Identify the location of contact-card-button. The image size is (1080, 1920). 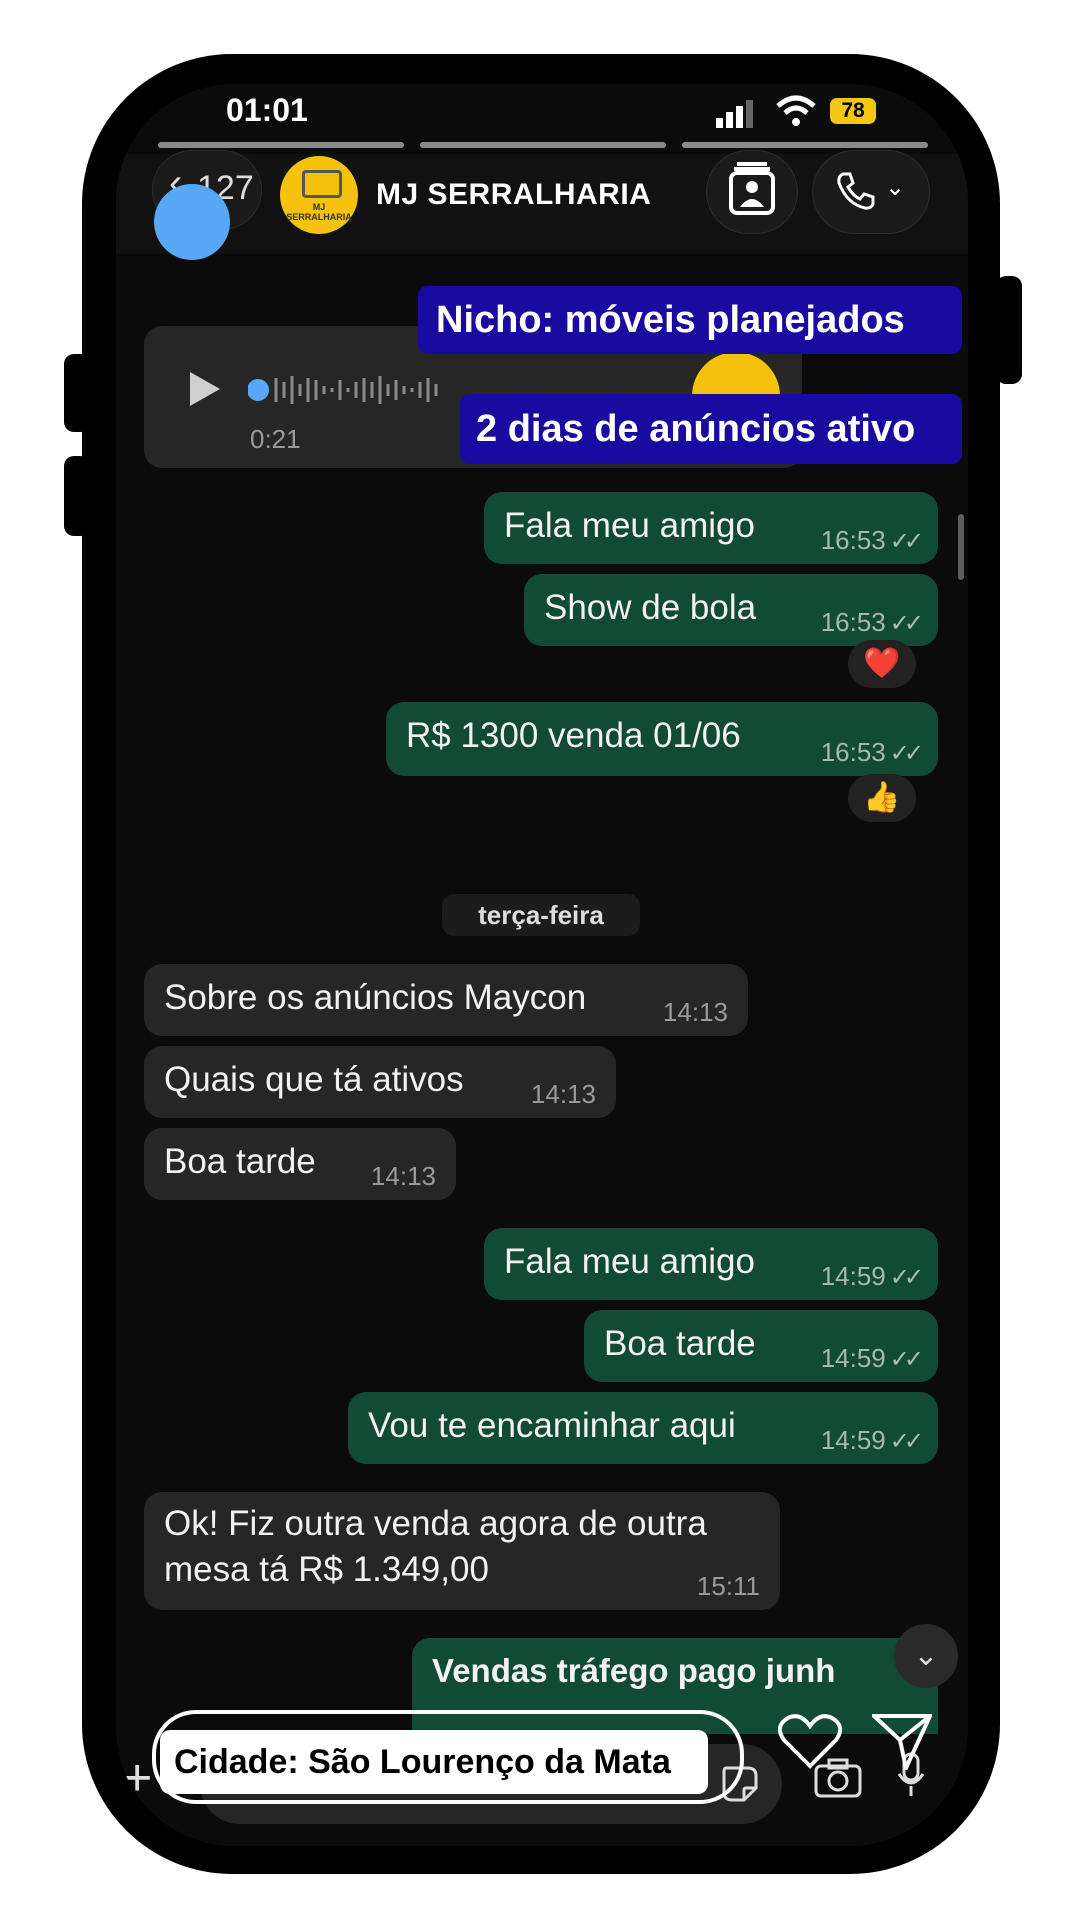
(752, 192).